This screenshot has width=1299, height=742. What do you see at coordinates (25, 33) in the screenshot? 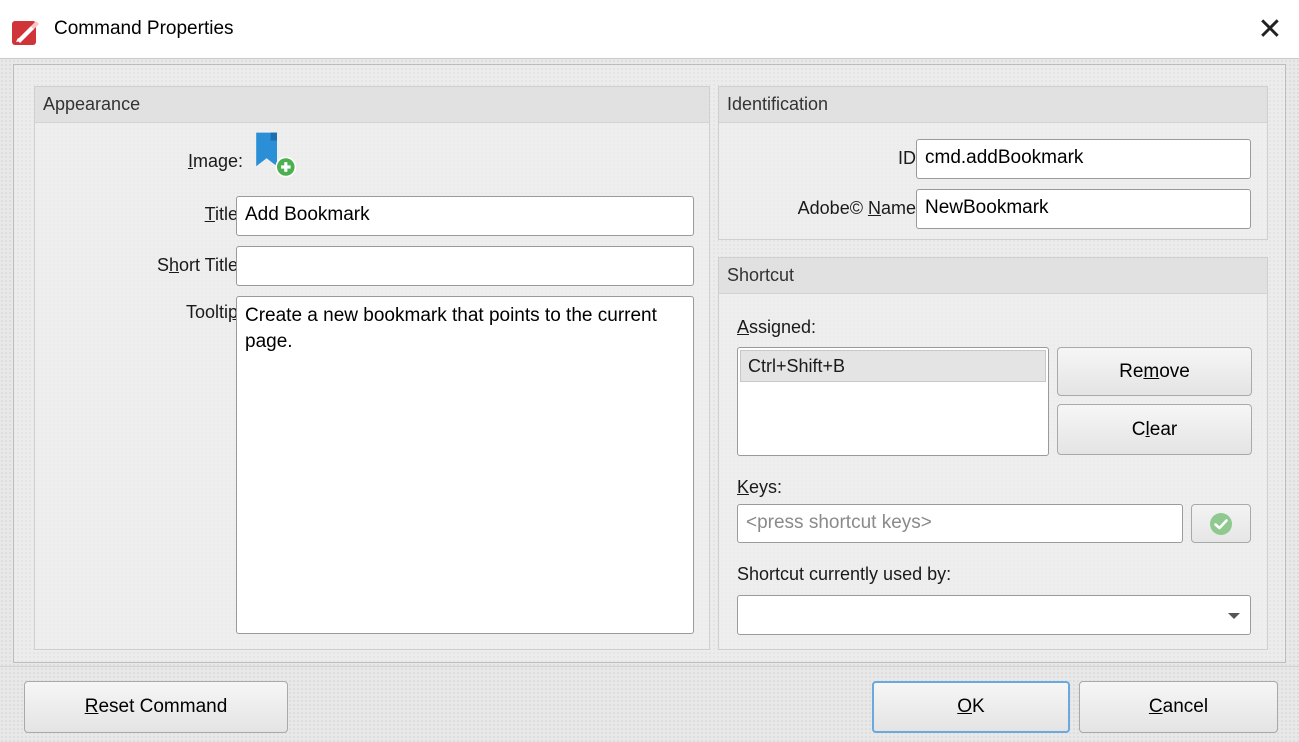
I see `pdf-app-icon` at bounding box center [25, 33].